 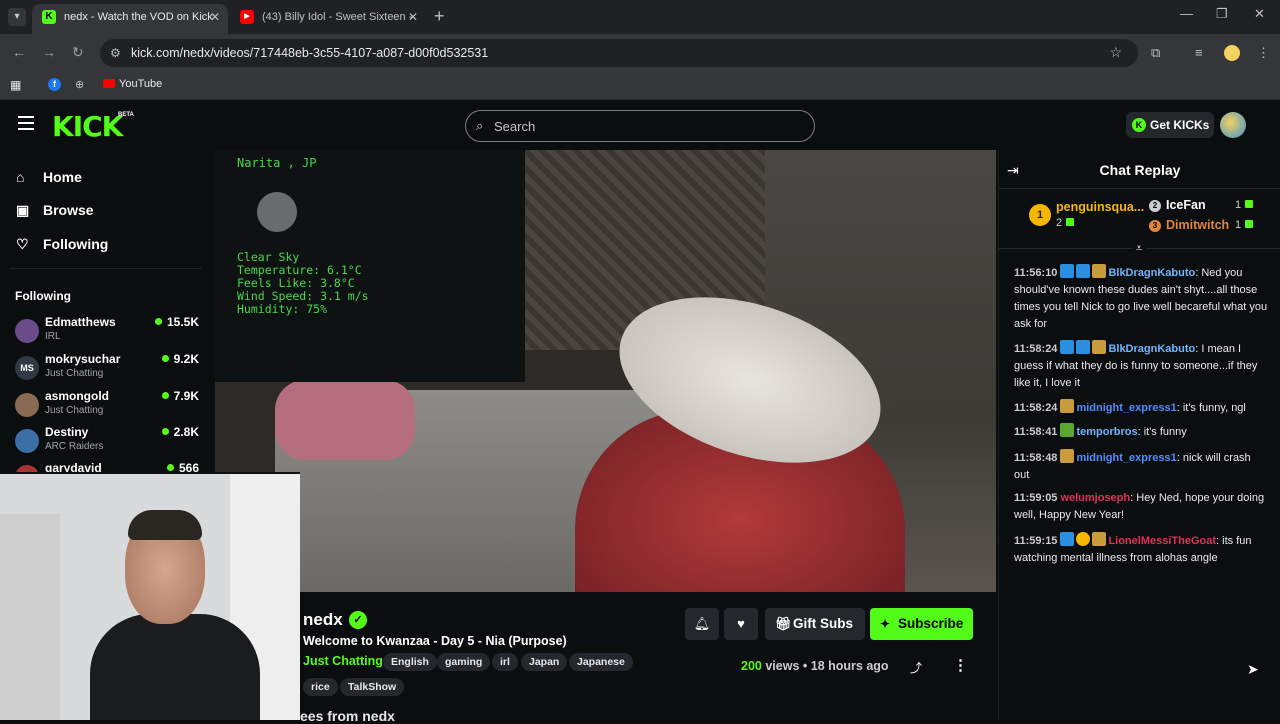 I want to click on sidebar-item-home: ⌂ Home, so click(x=49, y=180).